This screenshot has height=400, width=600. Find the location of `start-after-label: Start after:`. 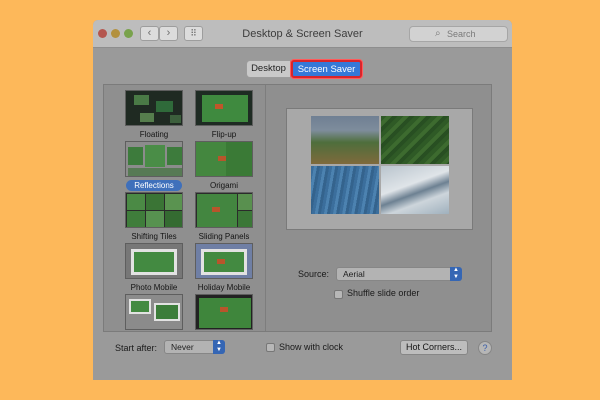

start-after-label: Start after: is located at coordinates (136, 348).